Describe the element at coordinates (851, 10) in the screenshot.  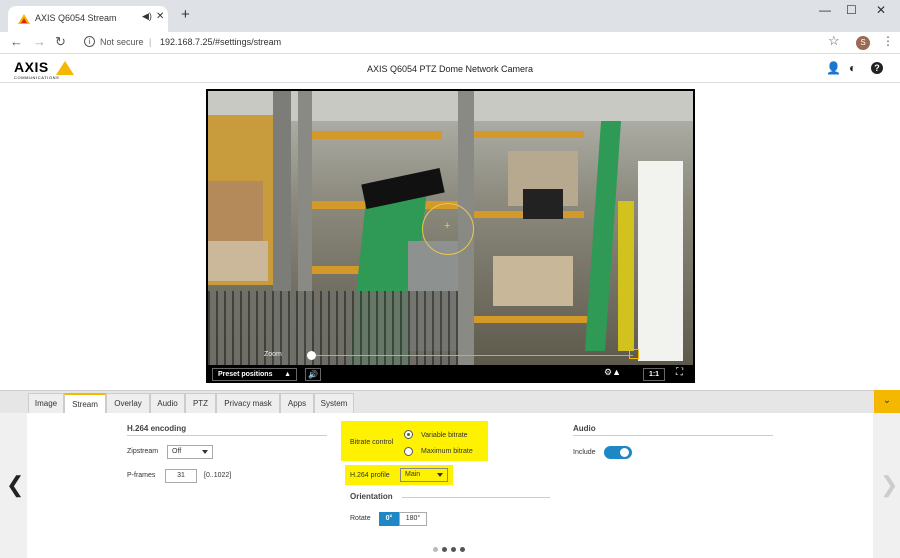
I see `maximize-button: ☐` at that location.